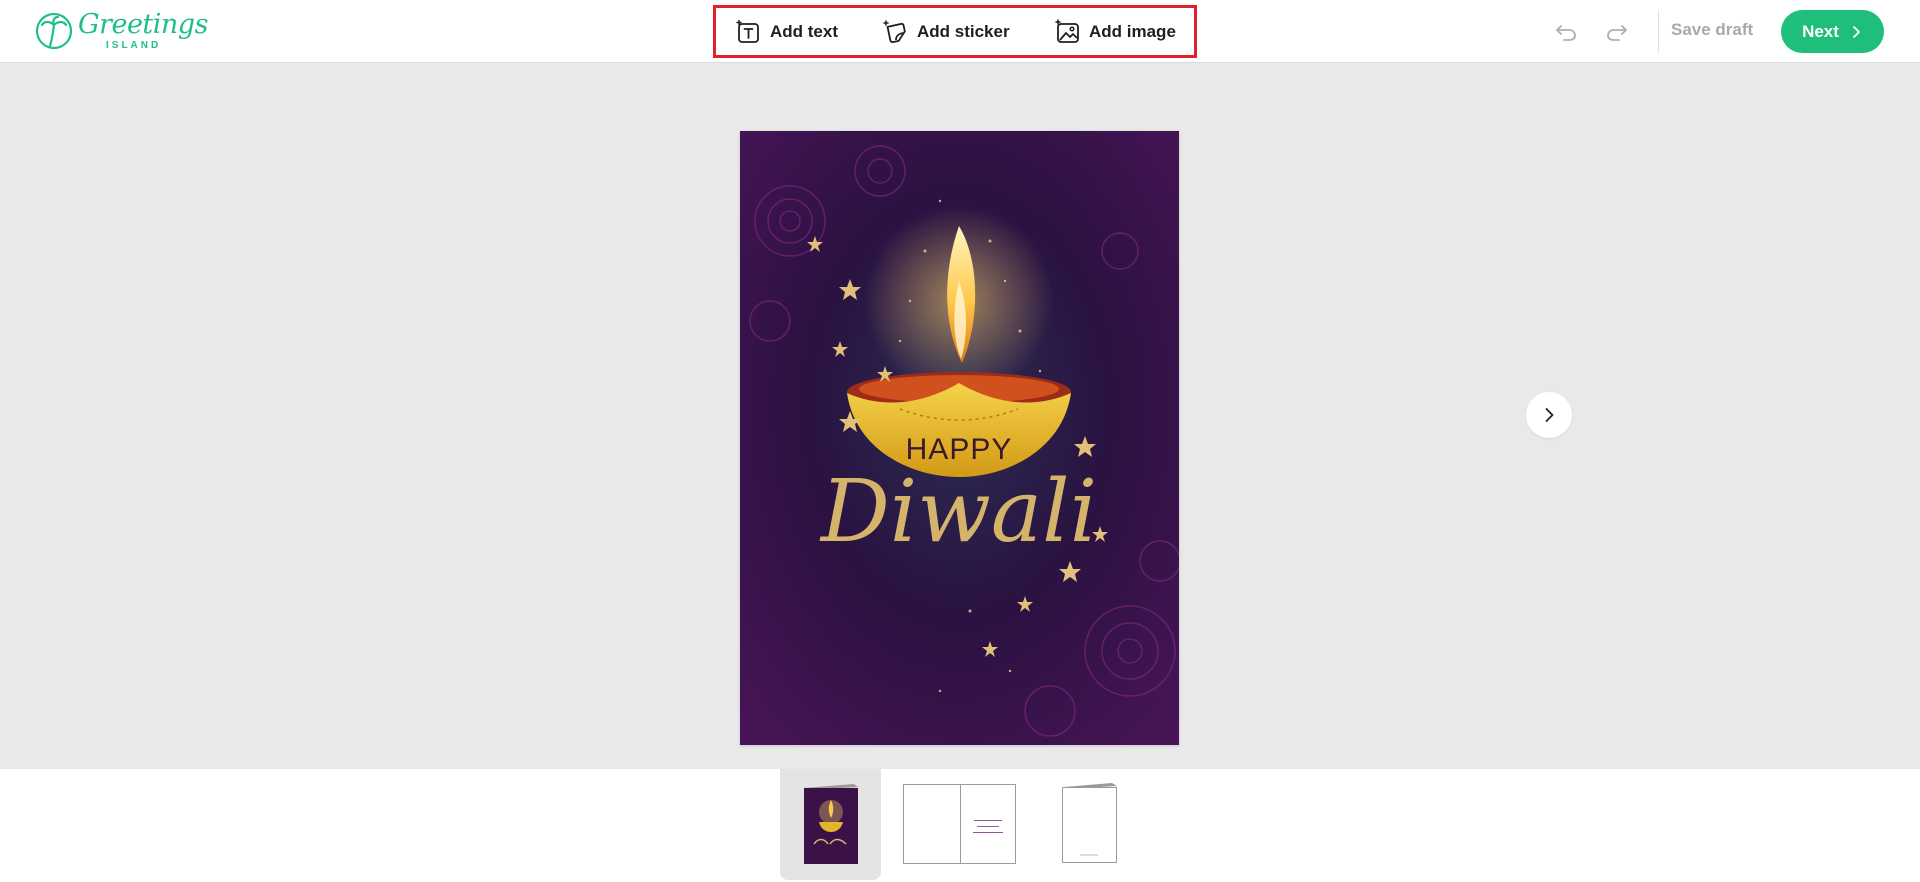  I want to click on card-diwali-text: Diwali, so click(958, 512).